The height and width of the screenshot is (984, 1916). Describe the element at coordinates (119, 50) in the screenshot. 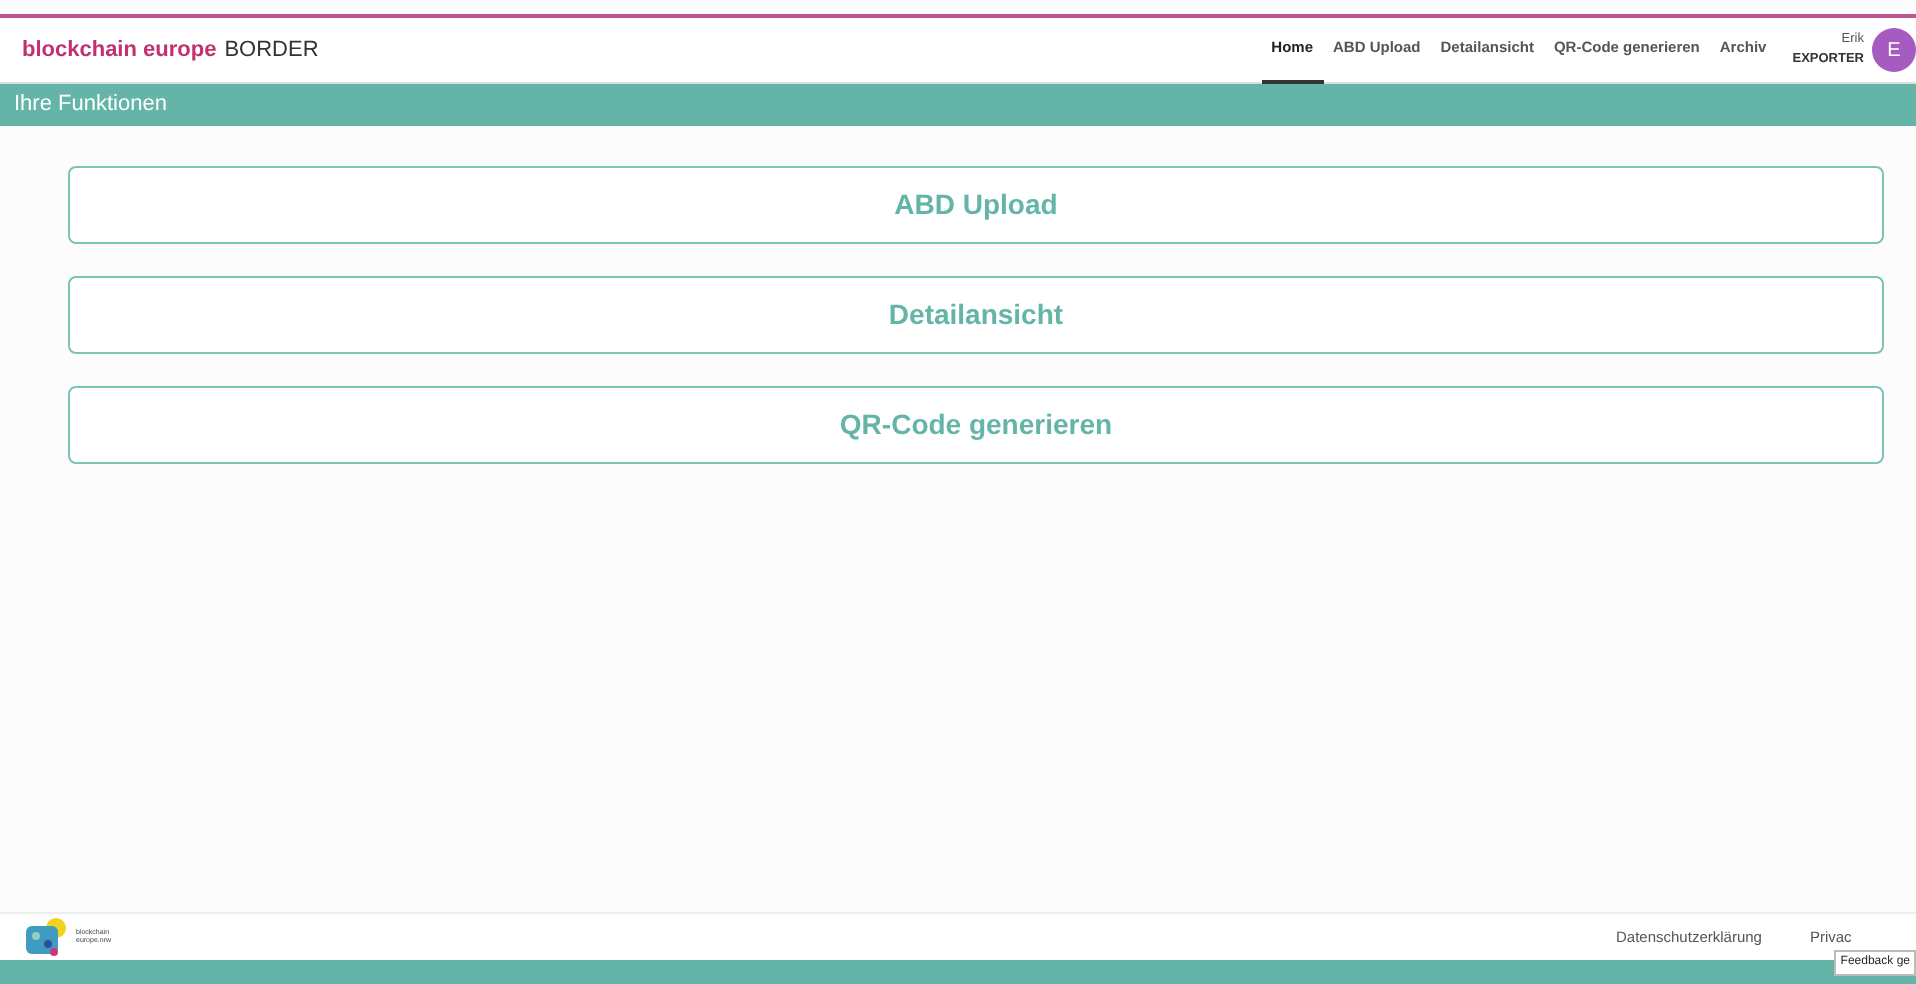

I see `brand-name: blockchain europe` at that location.